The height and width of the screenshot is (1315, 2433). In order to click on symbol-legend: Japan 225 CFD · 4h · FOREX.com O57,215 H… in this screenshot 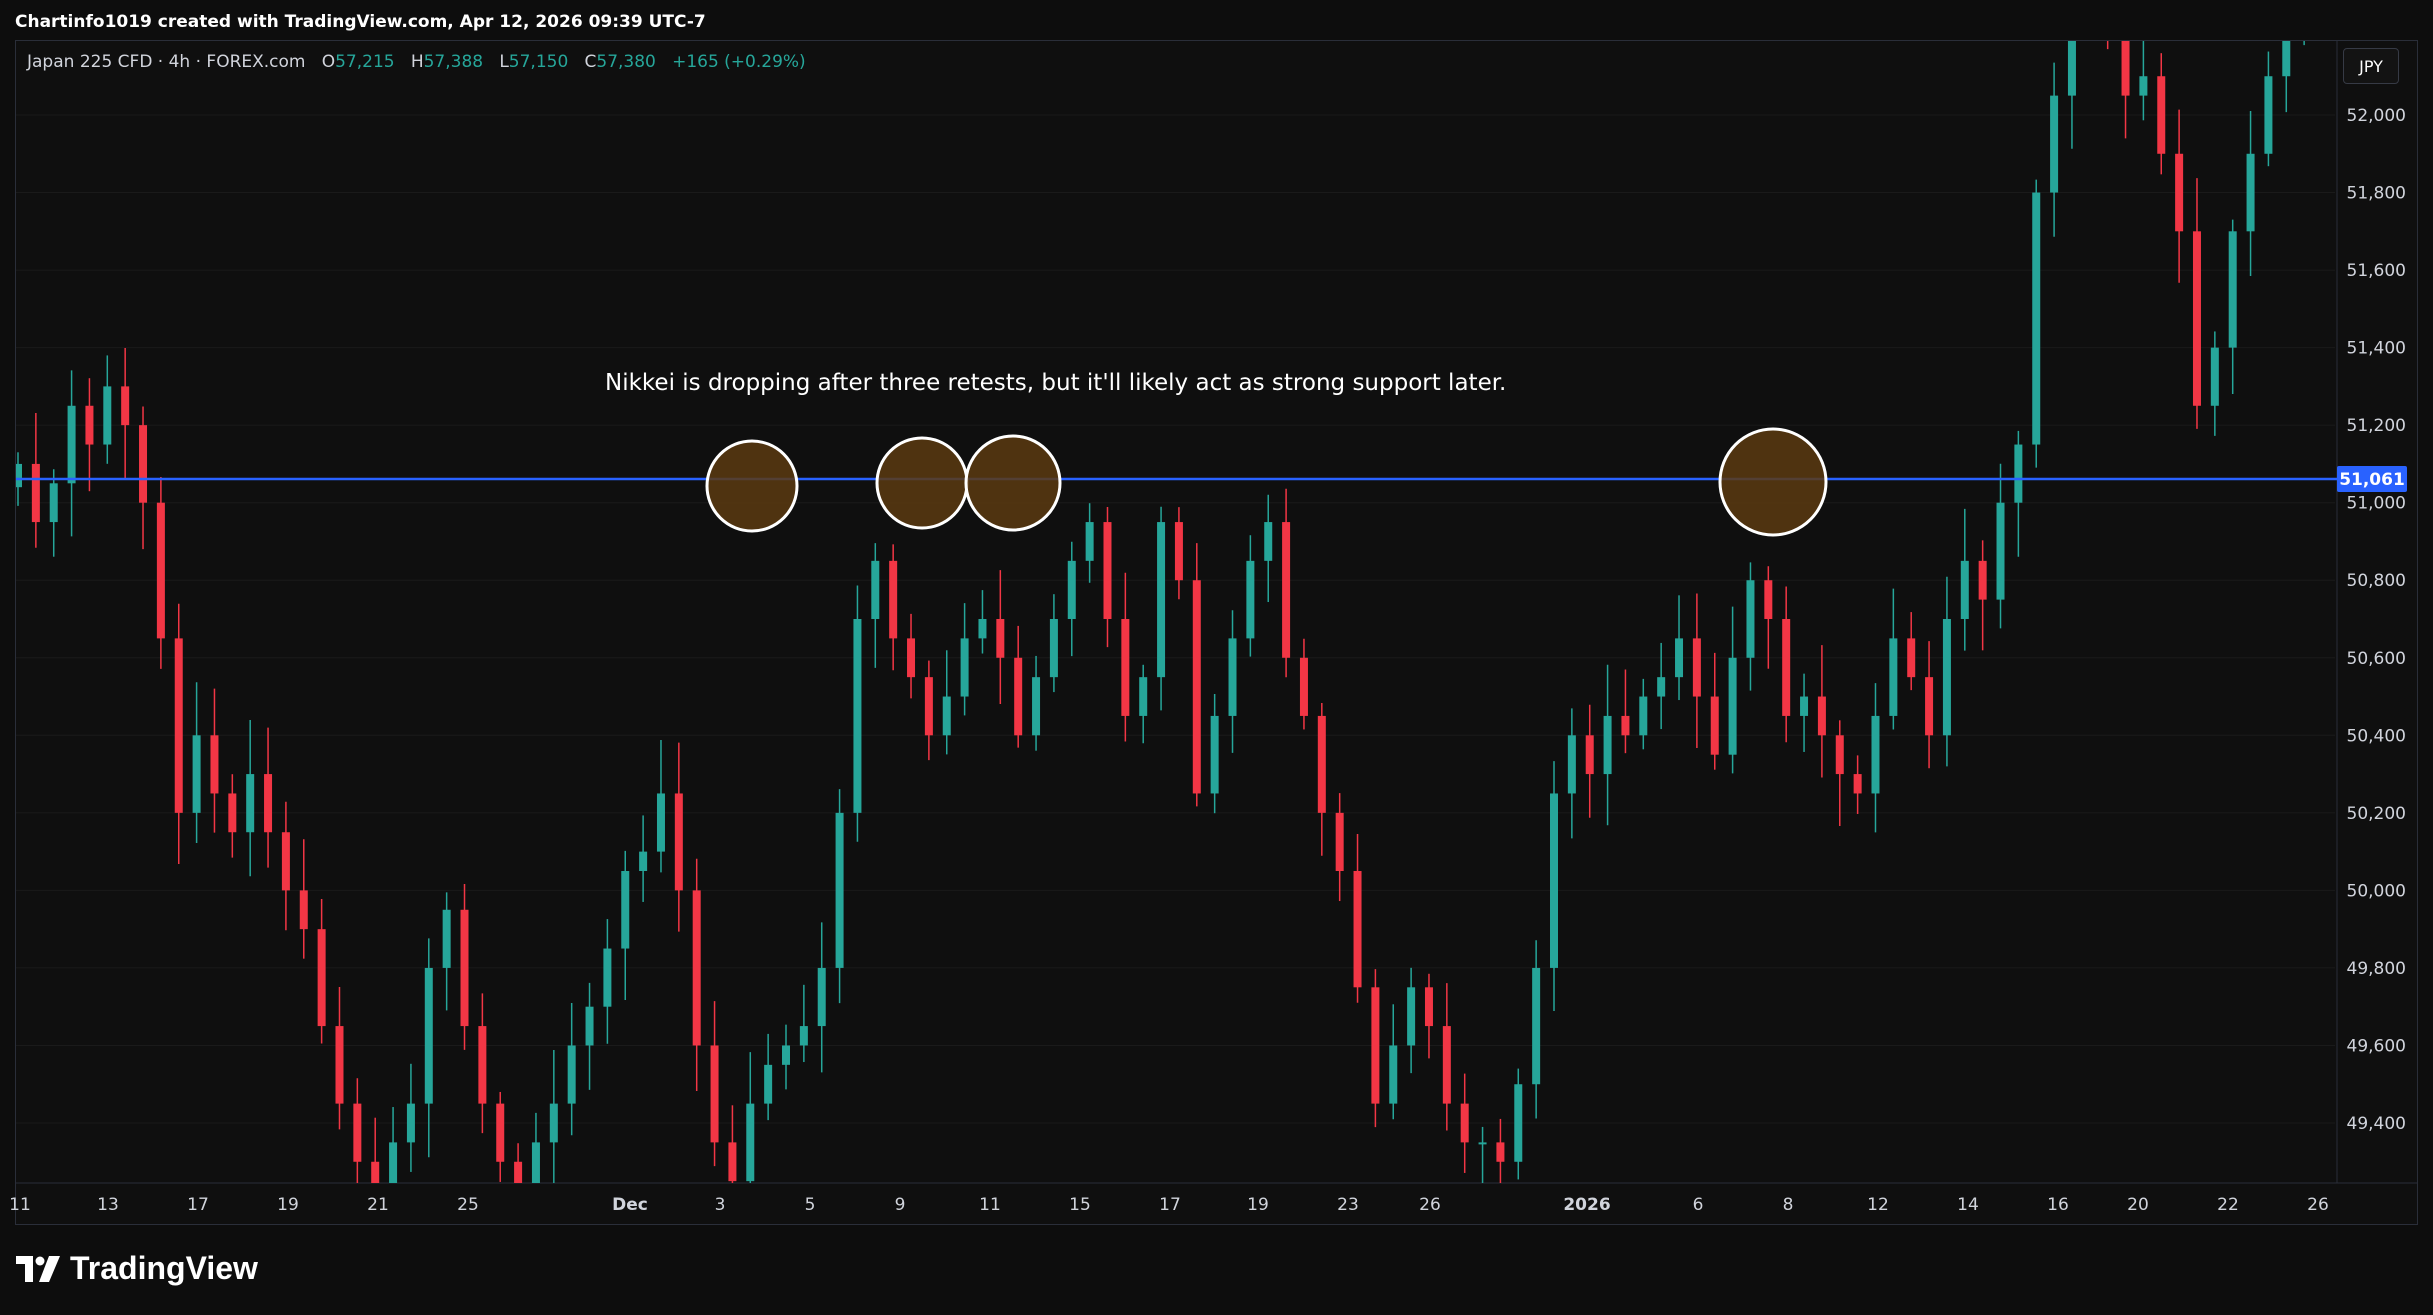, I will do `click(416, 62)`.